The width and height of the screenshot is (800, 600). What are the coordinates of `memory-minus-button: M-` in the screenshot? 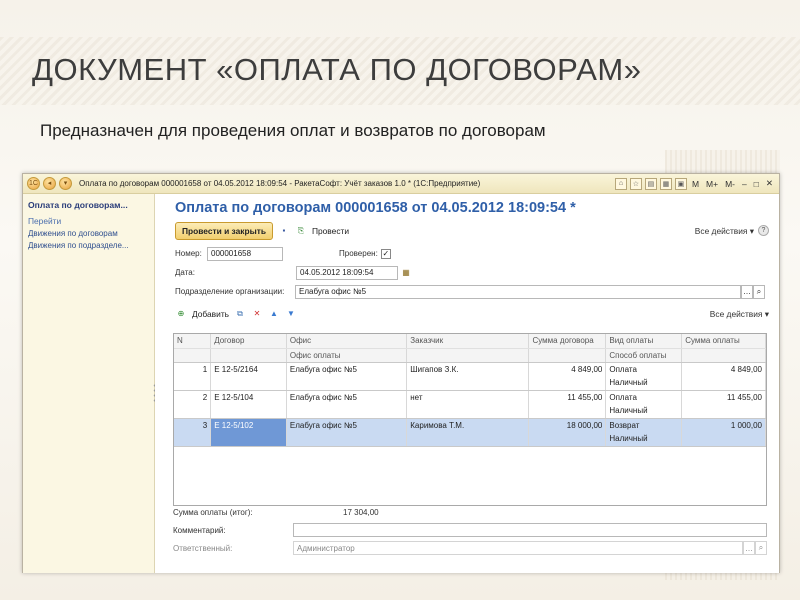 It's located at (730, 184).